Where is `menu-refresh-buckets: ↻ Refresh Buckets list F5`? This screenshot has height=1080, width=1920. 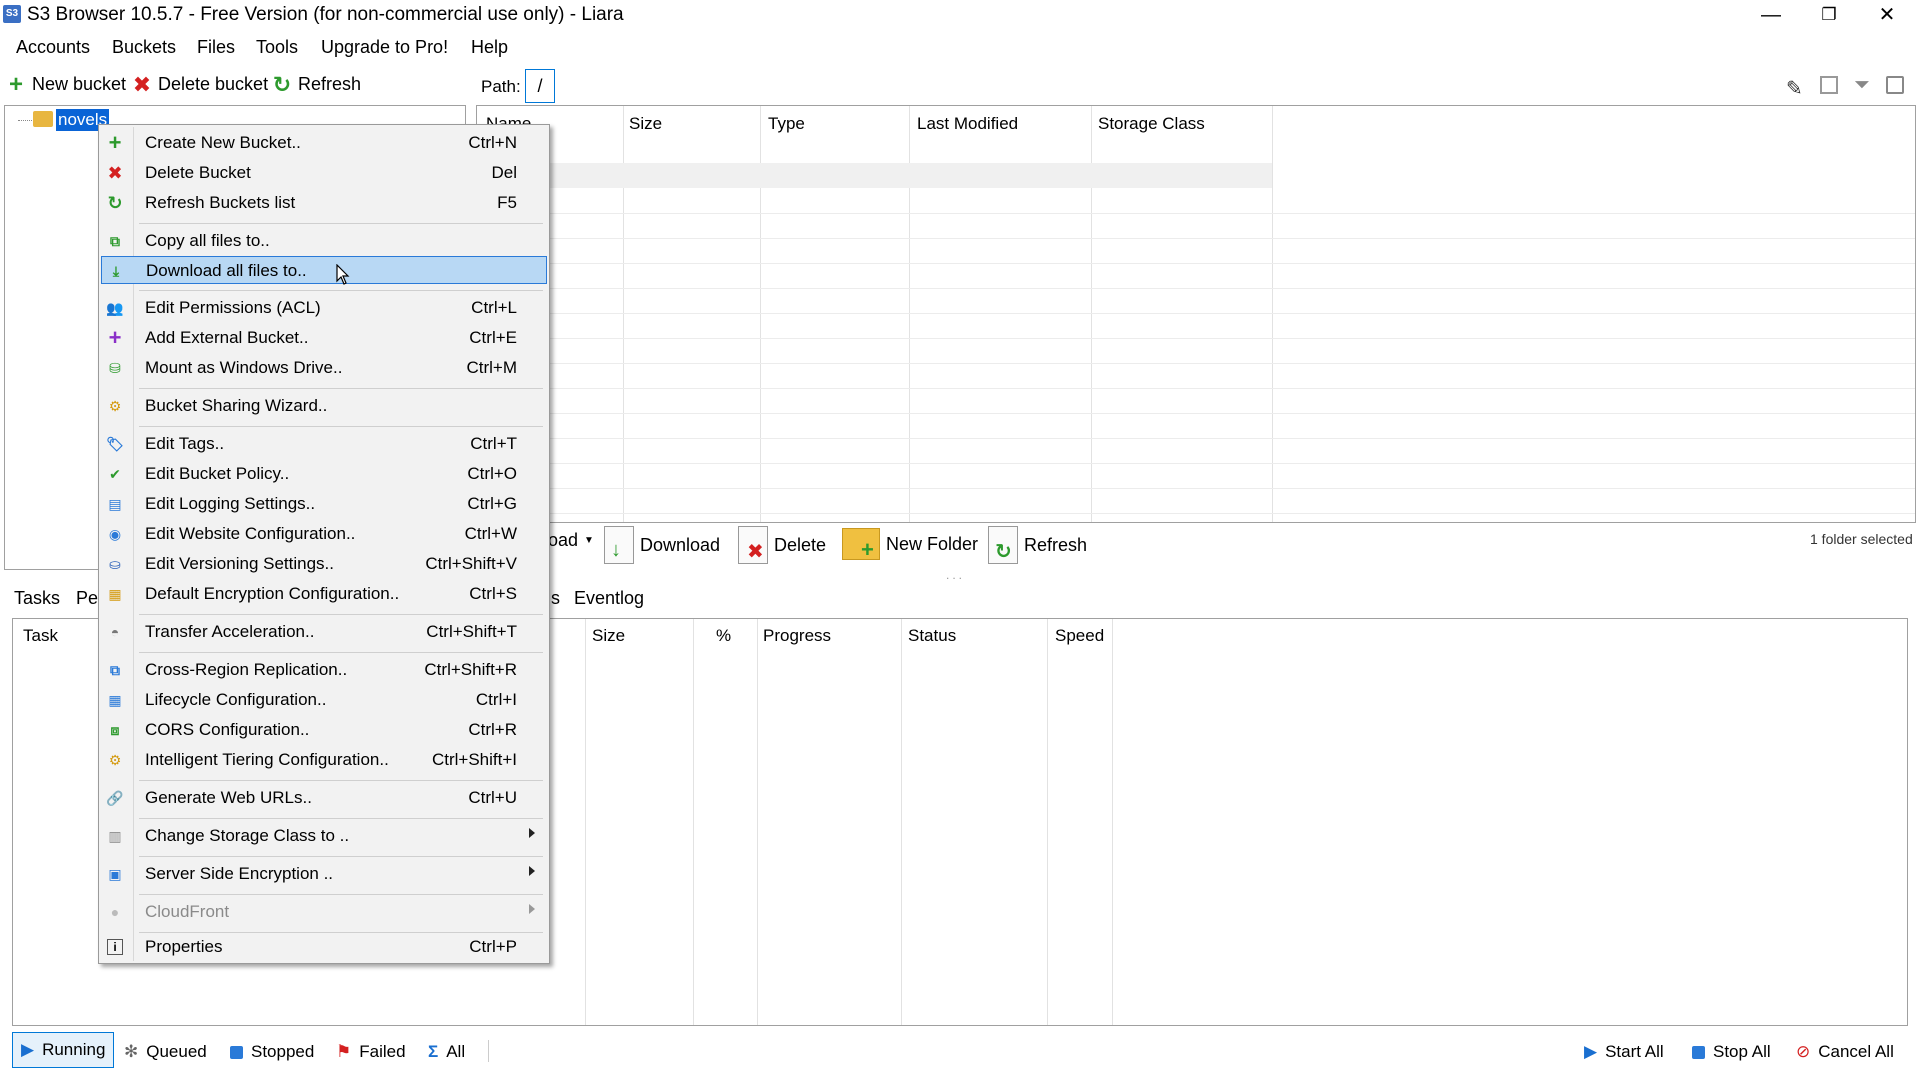 menu-refresh-buckets: ↻ Refresh Buckets list F5 is located at coordinates (324, 203).